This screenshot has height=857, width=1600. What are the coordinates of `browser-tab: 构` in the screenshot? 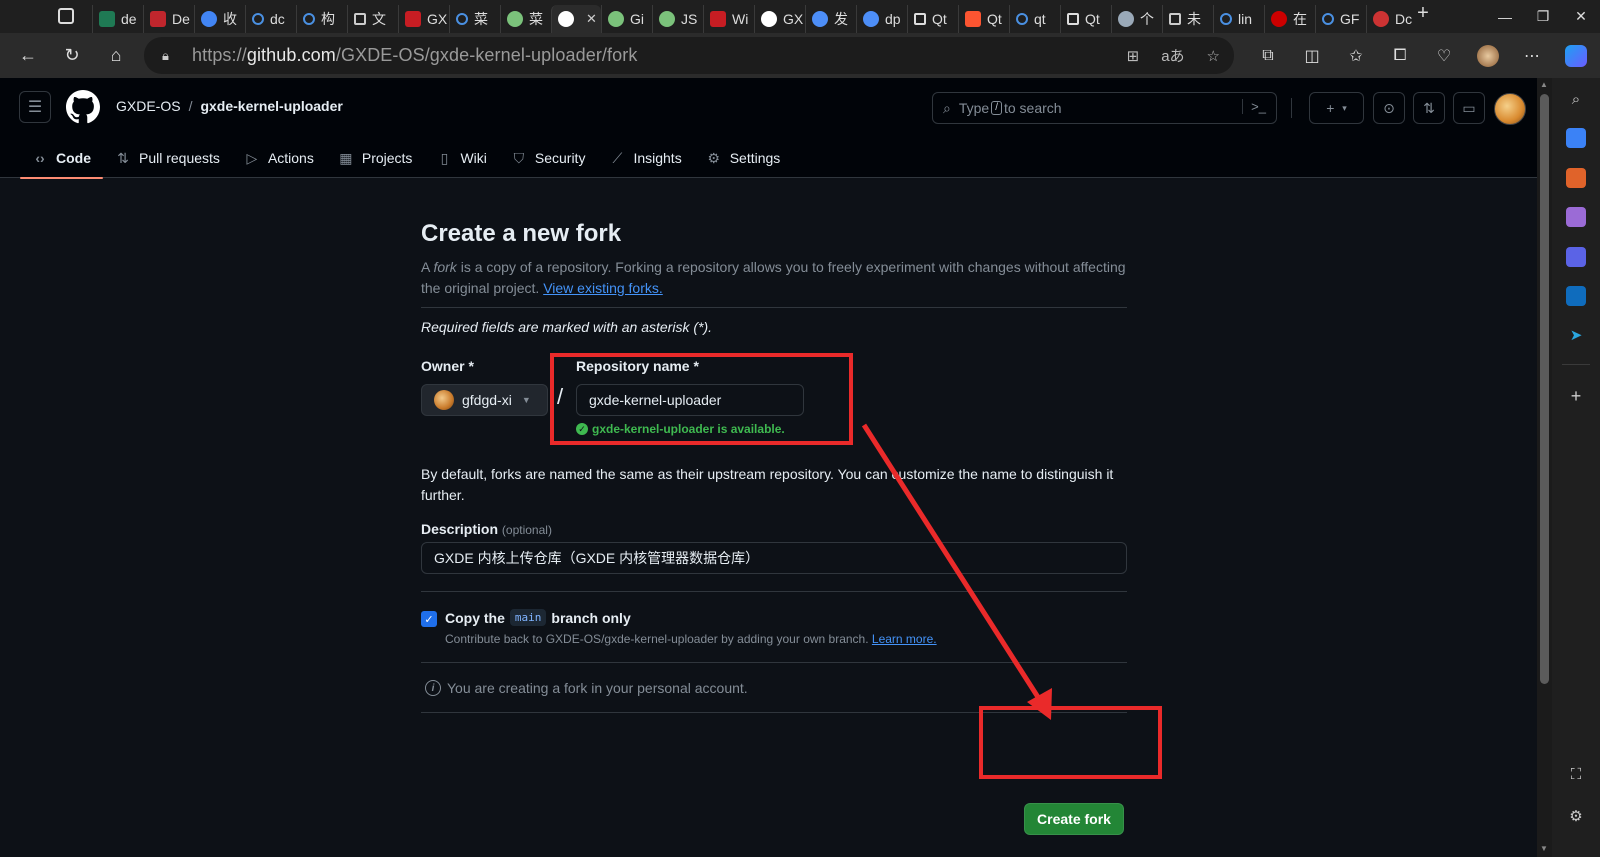 It's located at (321, 18).